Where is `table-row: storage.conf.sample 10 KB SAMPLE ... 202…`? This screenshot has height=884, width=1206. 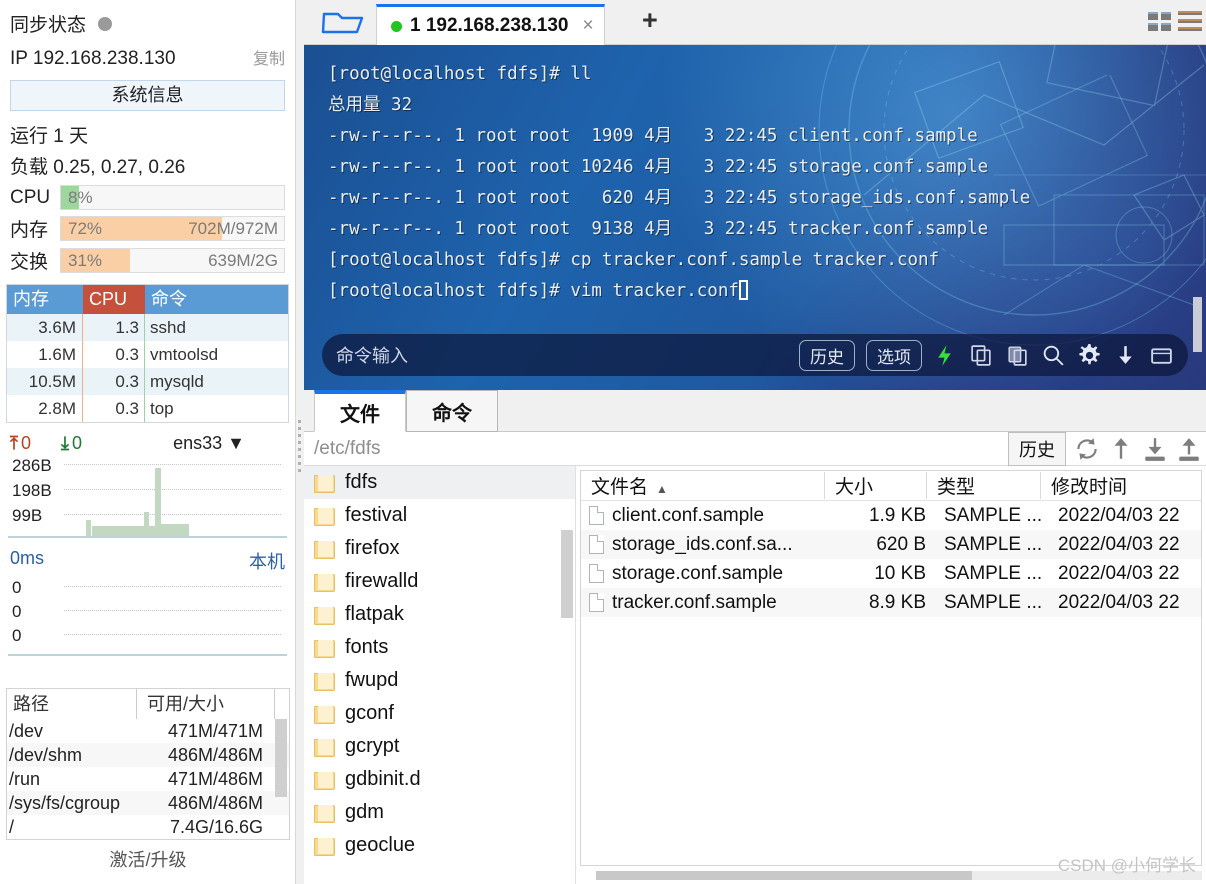 table-row: storage.conf.sample 10 KB SAMPLE ... 202… is located at coordinates (891, 573).